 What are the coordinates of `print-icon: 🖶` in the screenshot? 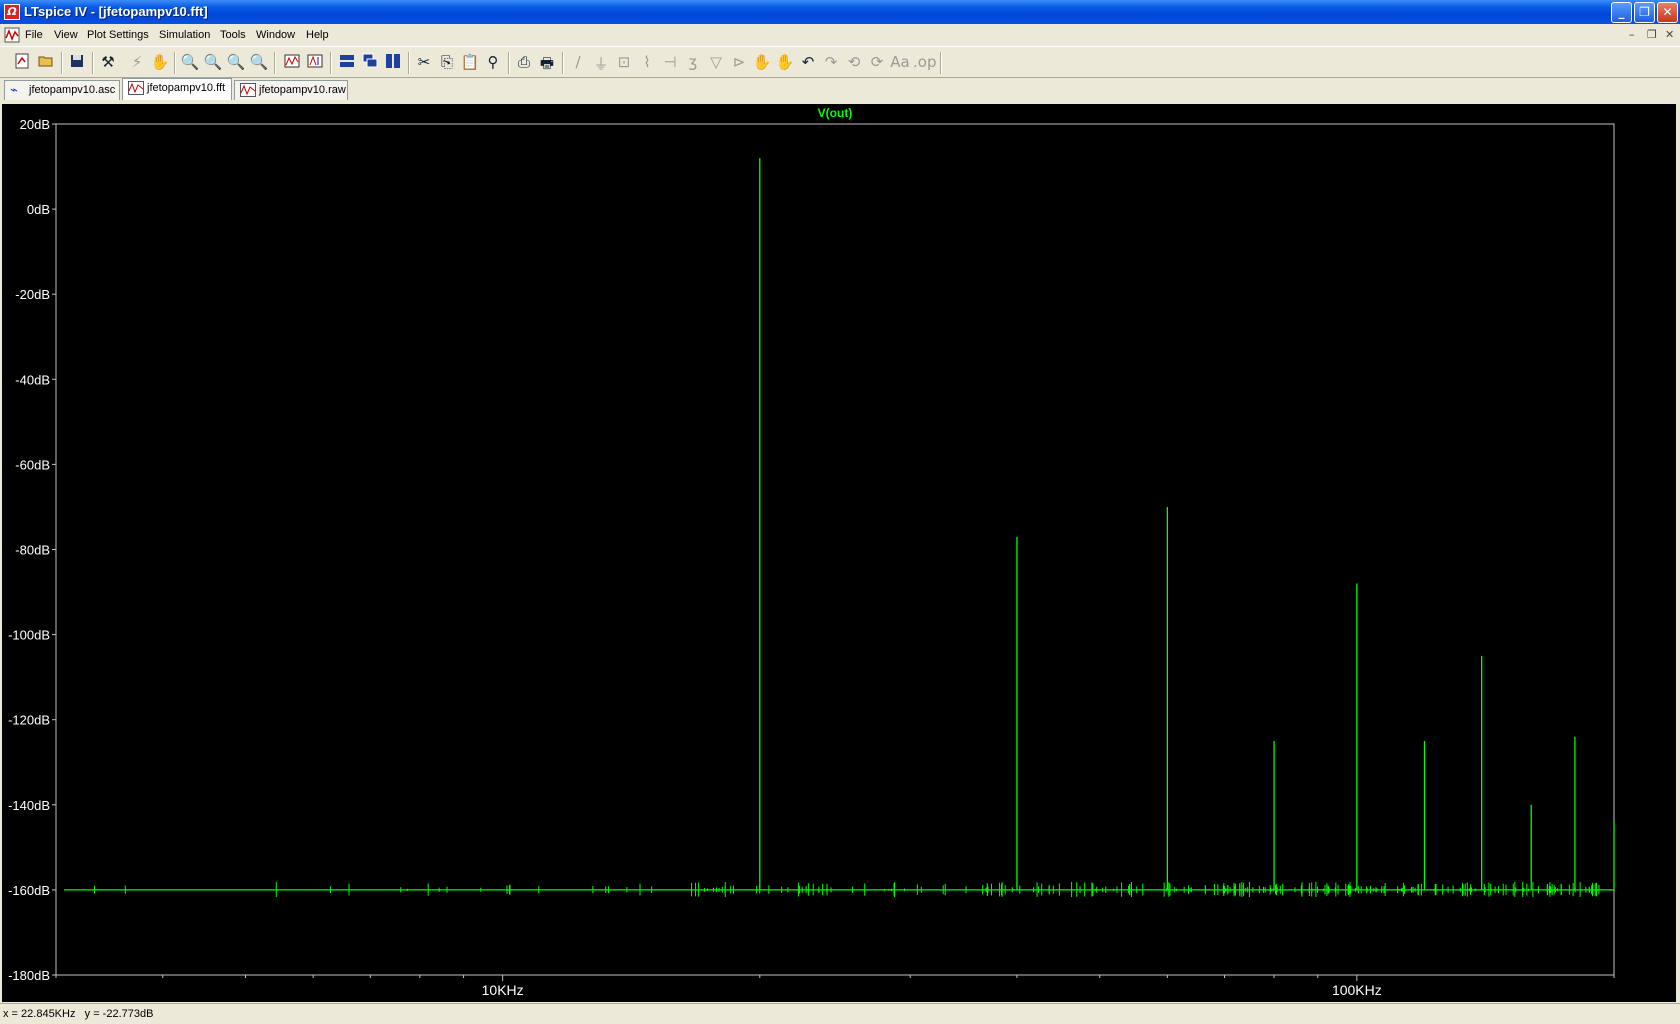 It's located at (547, 63).